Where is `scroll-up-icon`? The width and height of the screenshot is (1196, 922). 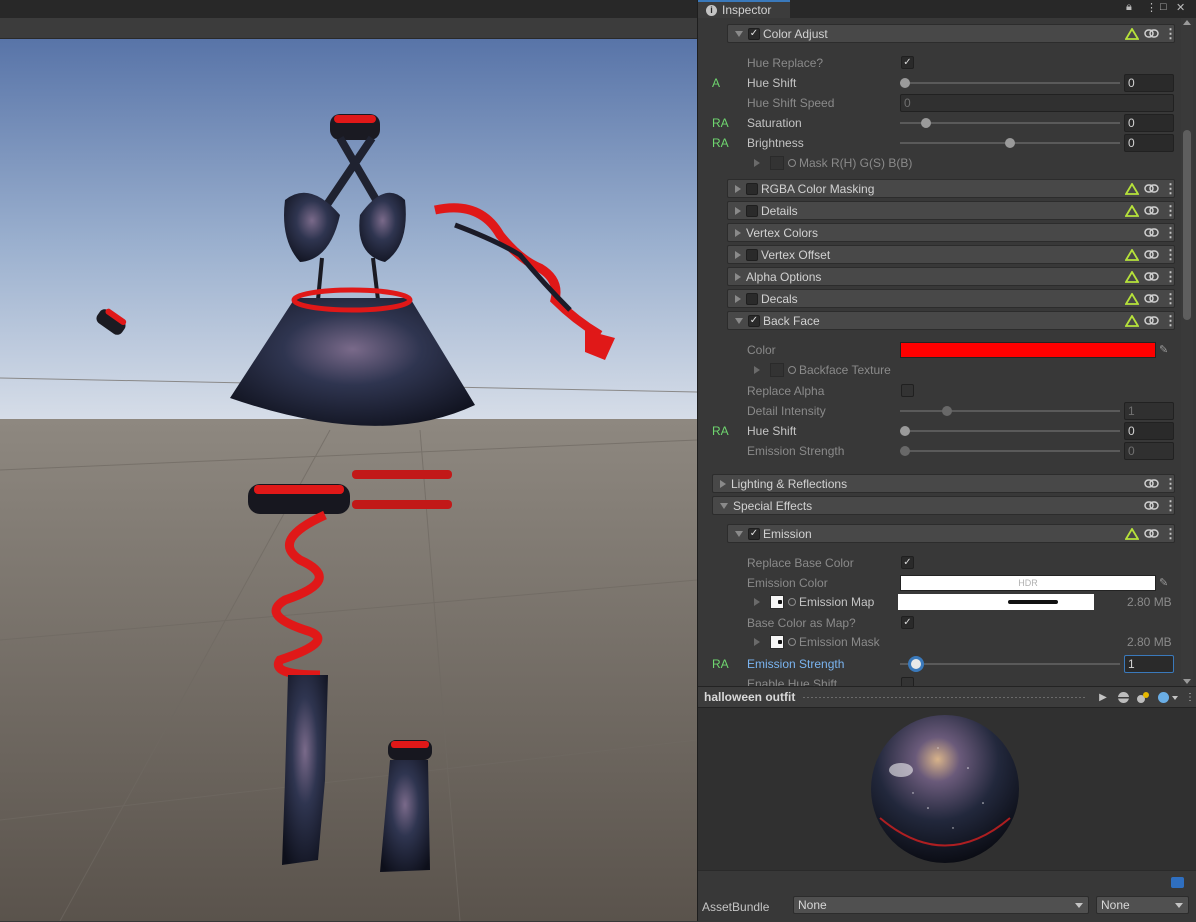
scroll-up-icon is located at coordinates (1187, 22).